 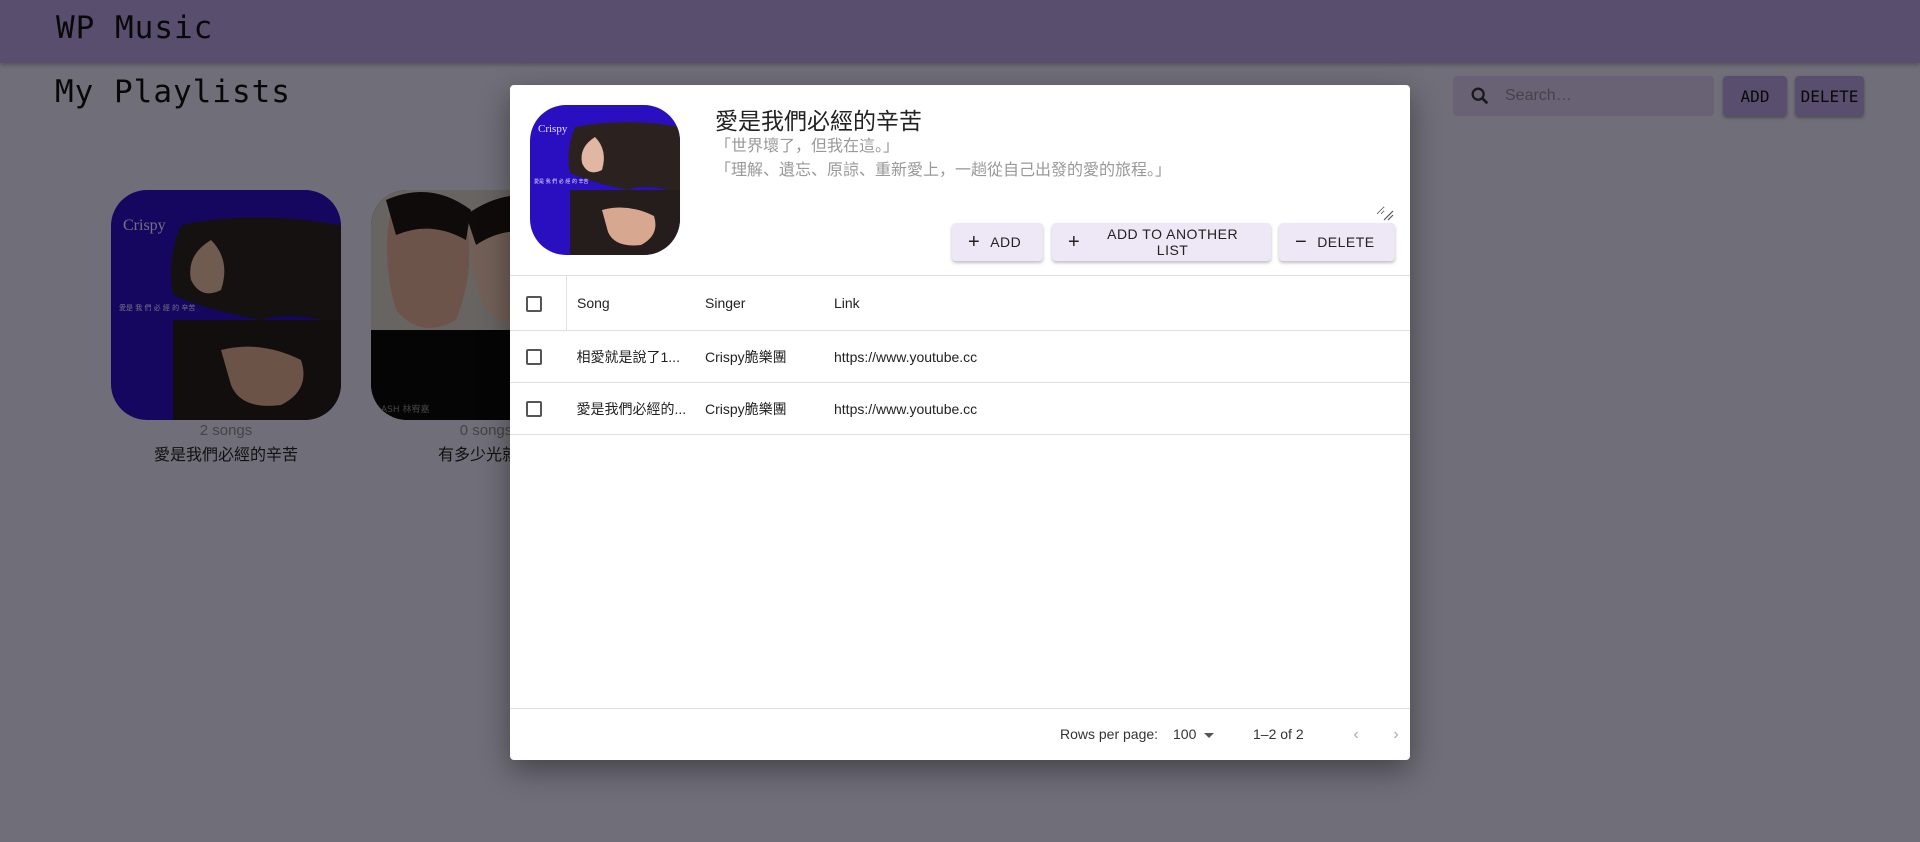 What do you see at coordinates (818, 119) in the screenshot?
I see `dialog-title: 愛是我們必經的辛苦` at bounding box center [818, 119].